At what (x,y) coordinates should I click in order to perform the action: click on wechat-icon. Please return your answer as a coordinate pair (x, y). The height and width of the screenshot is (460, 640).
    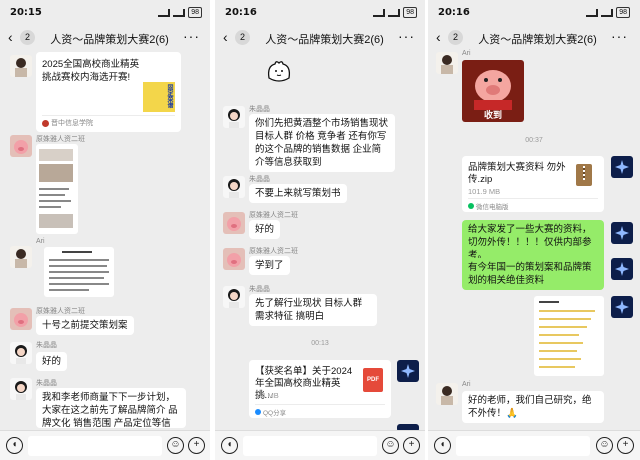
    Looking at the image, I should click on (471, 206).